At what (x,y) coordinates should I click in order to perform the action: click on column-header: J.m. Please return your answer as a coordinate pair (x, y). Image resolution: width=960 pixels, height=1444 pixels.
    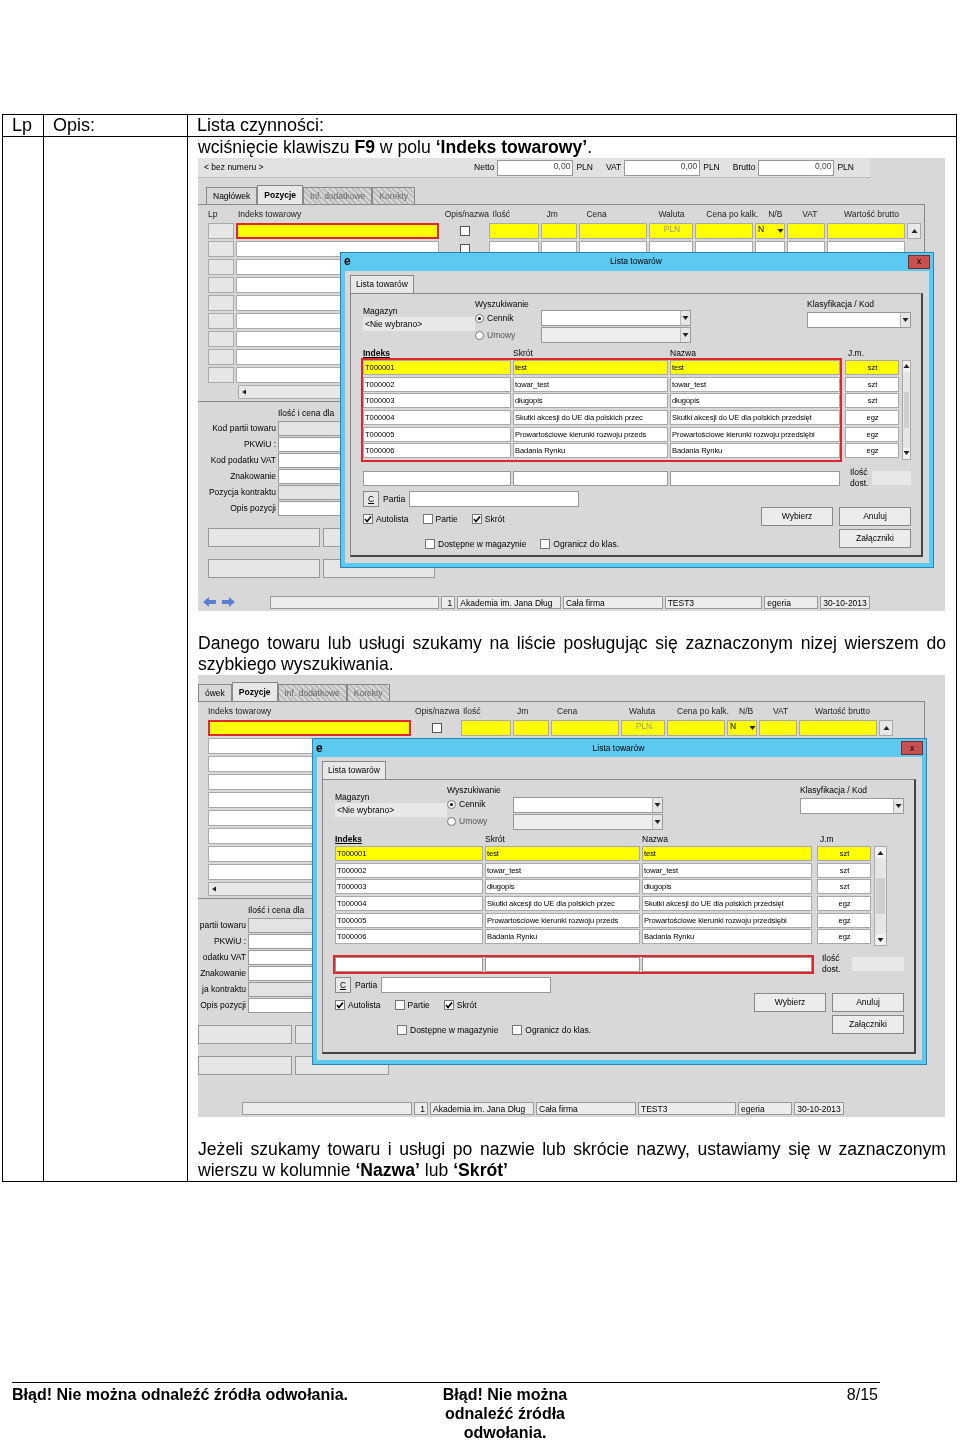
    Looking at the image, I should click on (827, 840).